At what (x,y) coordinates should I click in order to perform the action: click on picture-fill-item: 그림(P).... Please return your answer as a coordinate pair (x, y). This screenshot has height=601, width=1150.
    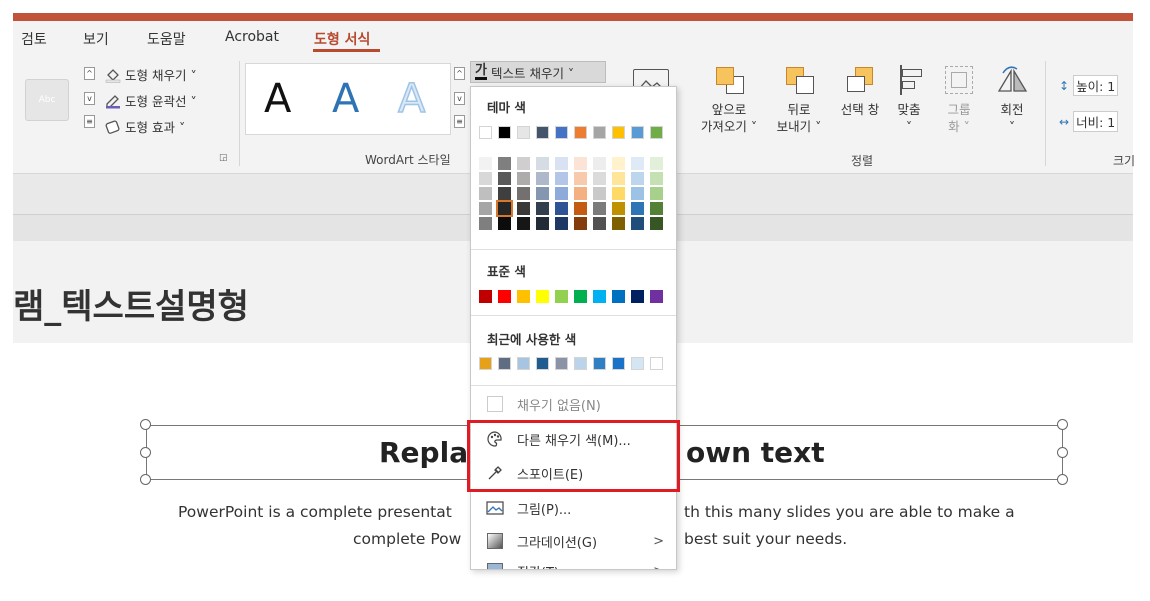
    Looking at the image, I should click on (573, 508).